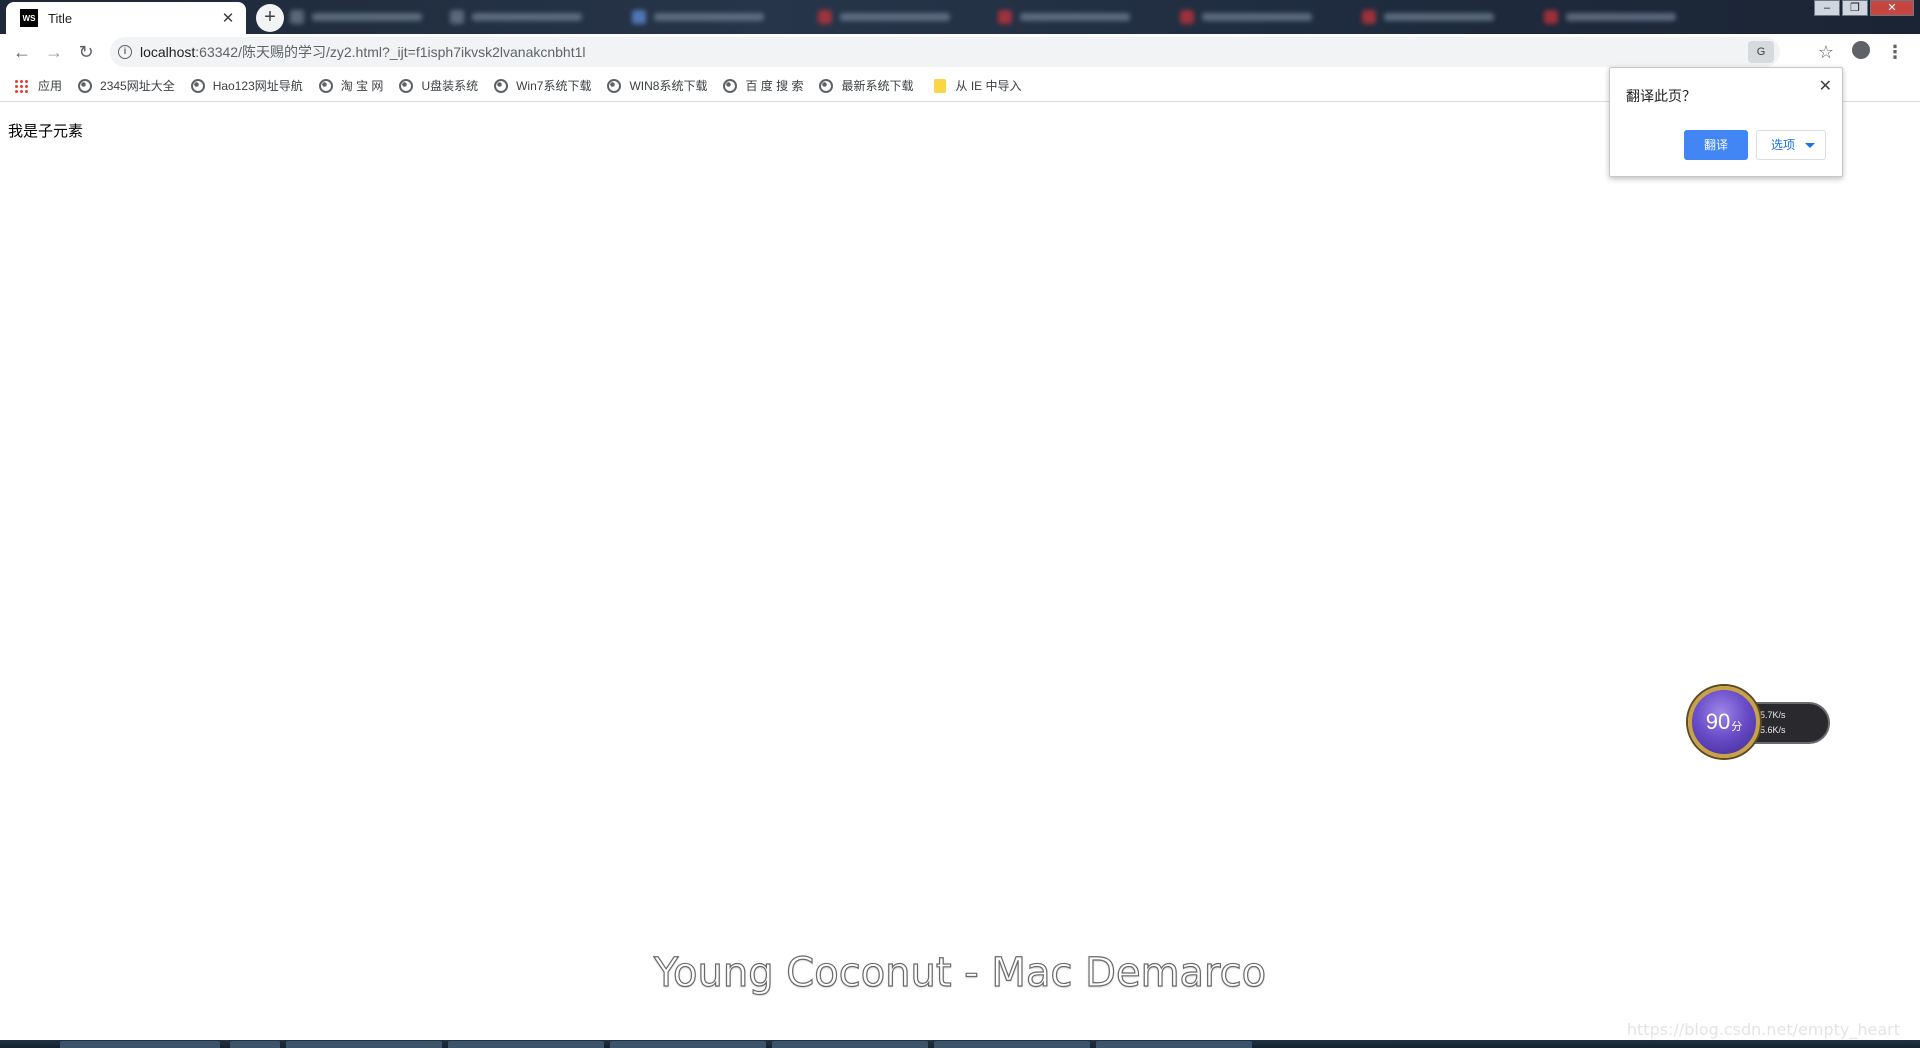 The image size is (1920, 1048). I want to click on score-orb: 90 分, so click(1724, 722).